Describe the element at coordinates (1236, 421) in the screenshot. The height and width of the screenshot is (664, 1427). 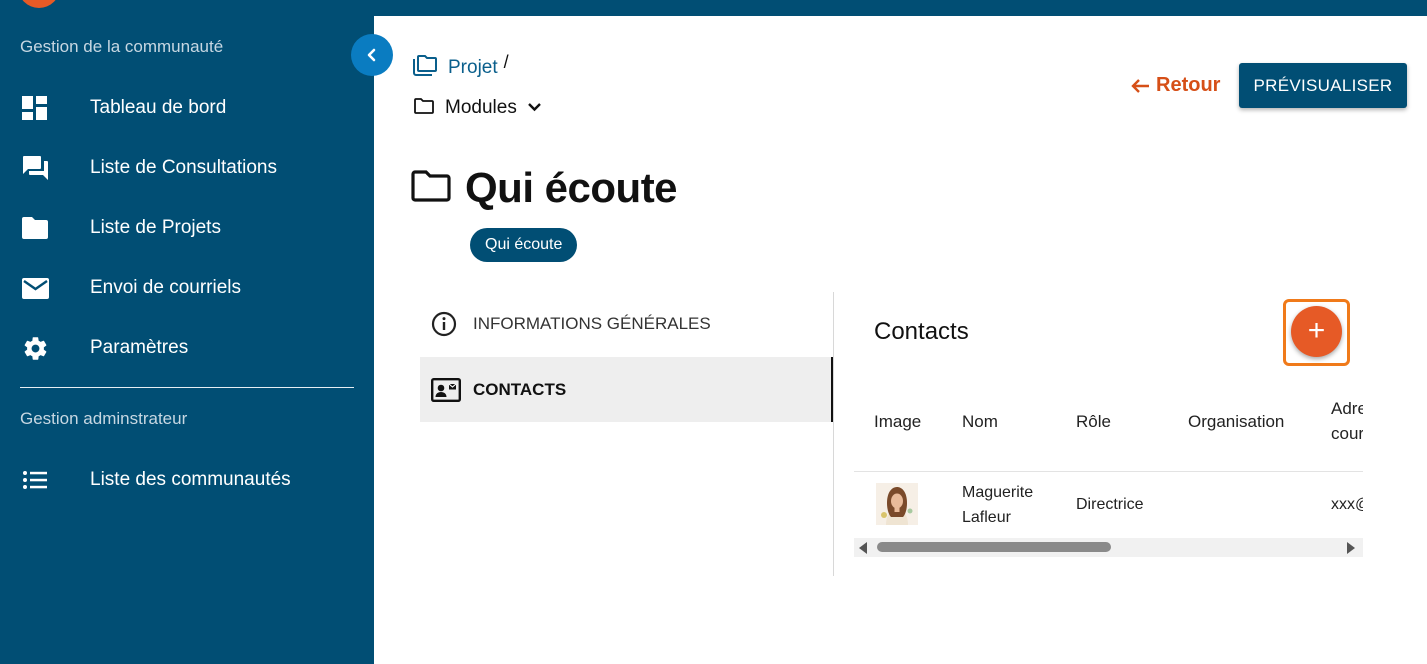
I see `column-header-organisation: Organisation` at that location.